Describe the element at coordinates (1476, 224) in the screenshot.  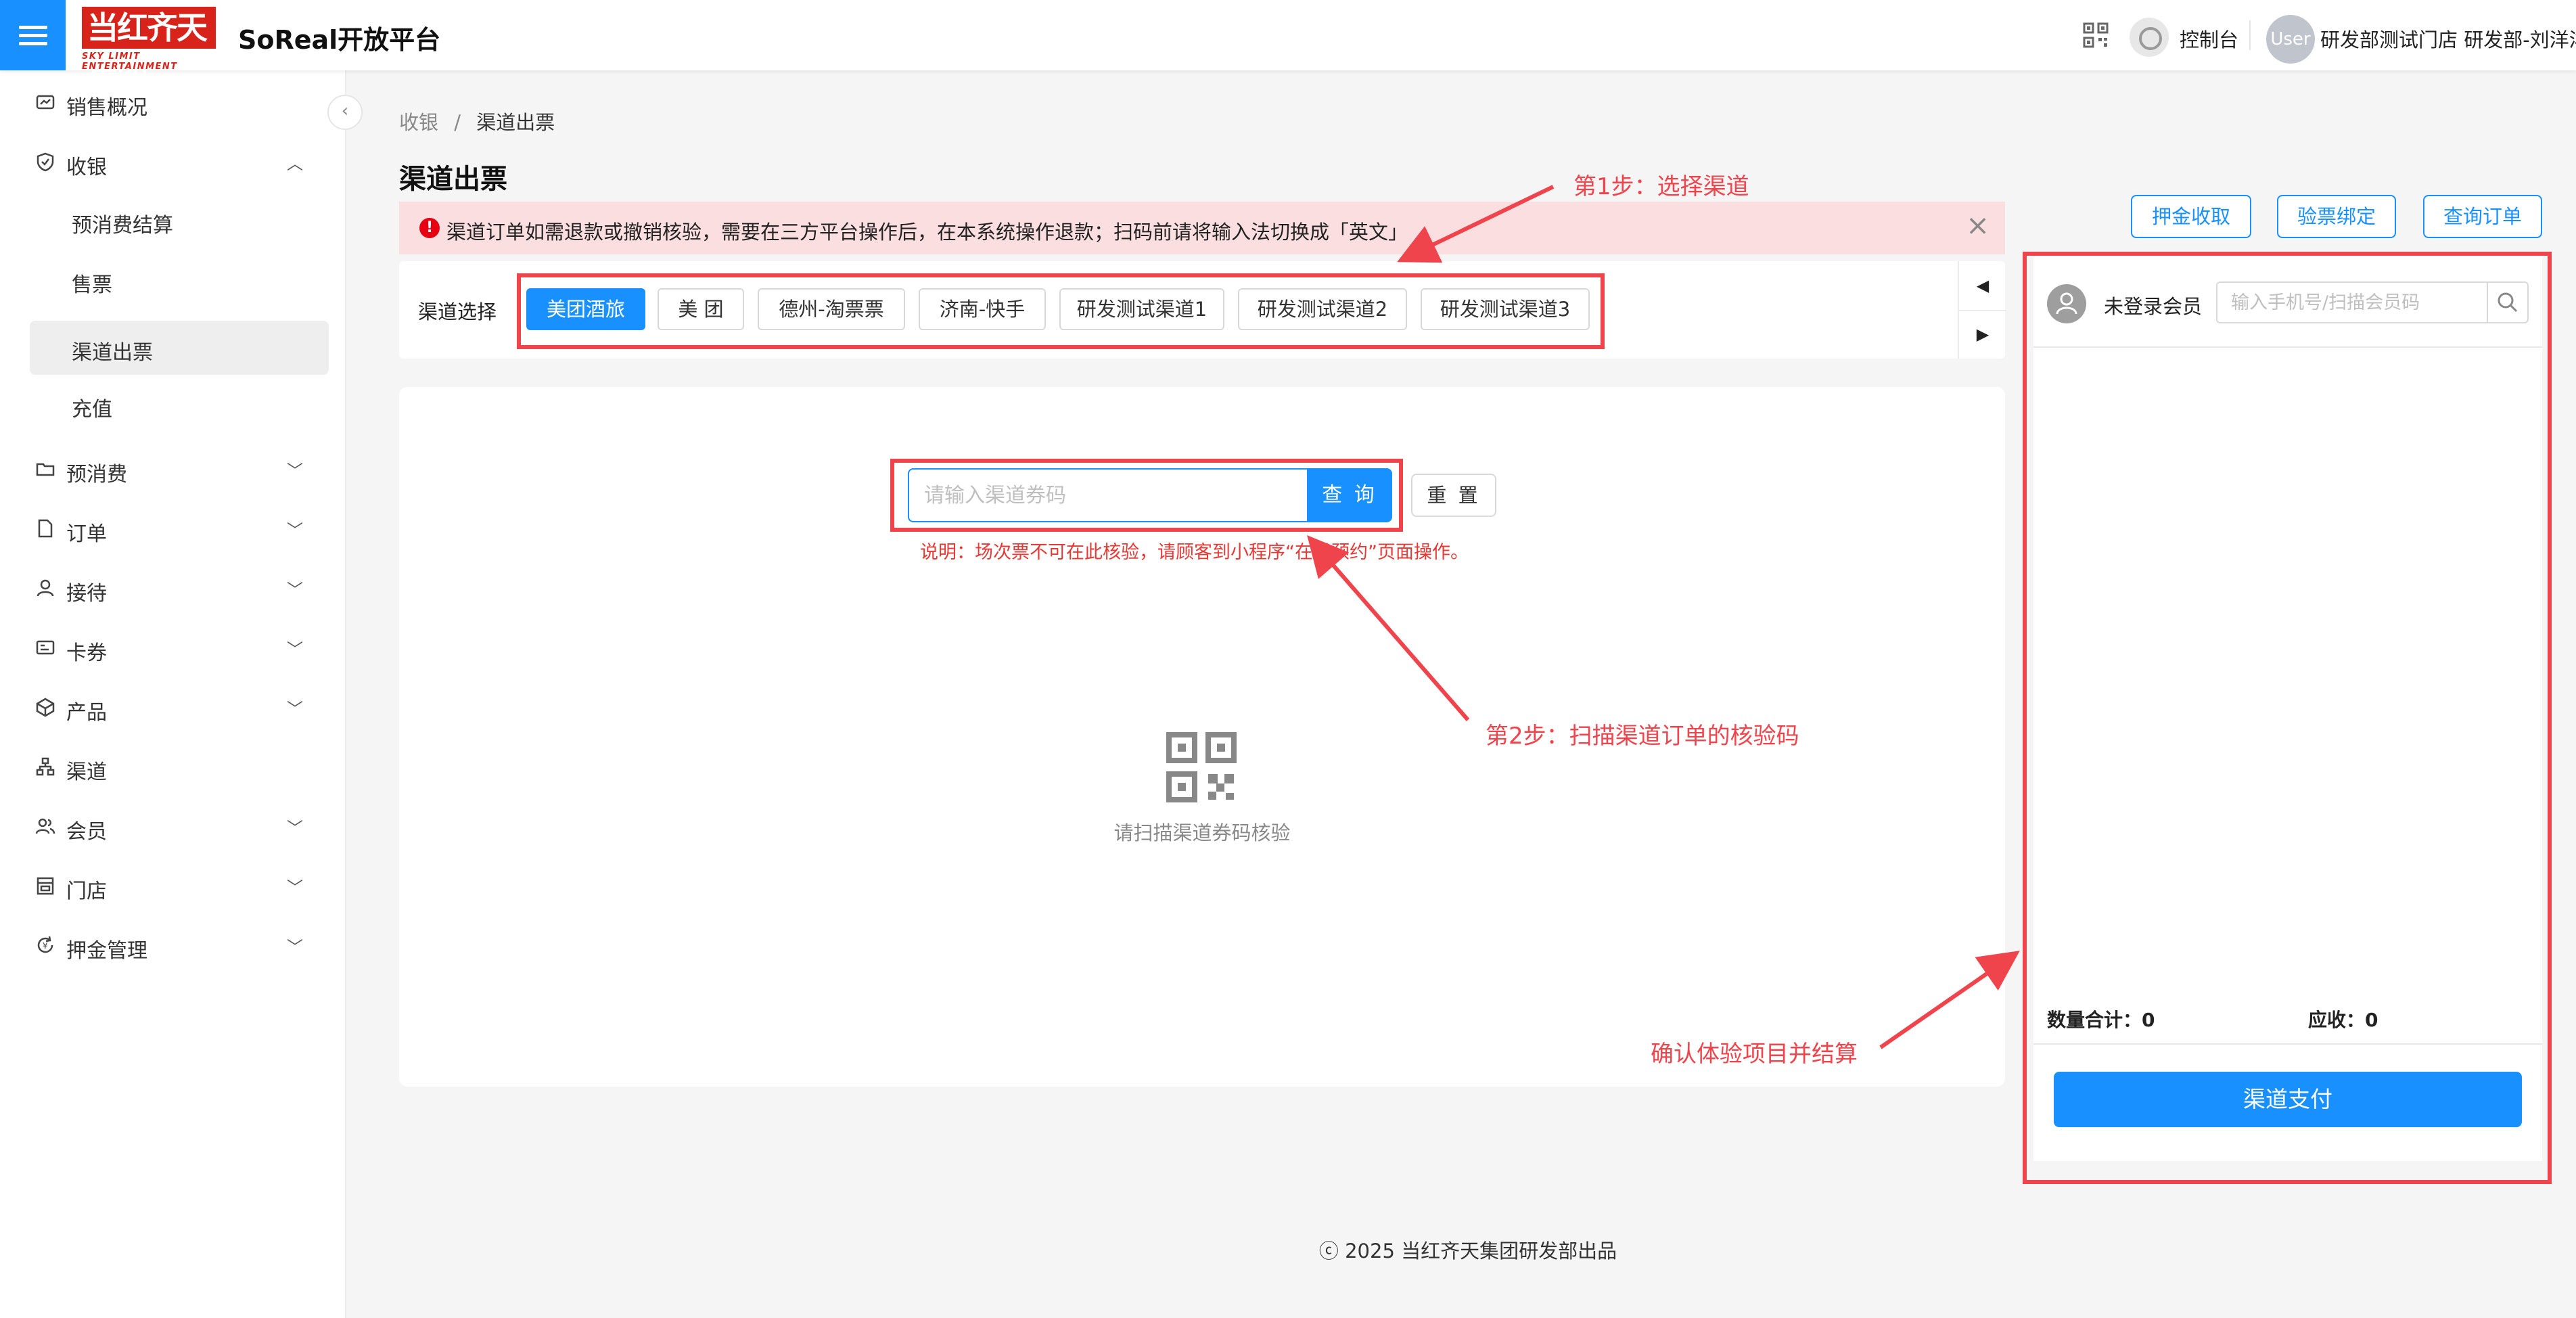
I see `arrow-step1` at that location.